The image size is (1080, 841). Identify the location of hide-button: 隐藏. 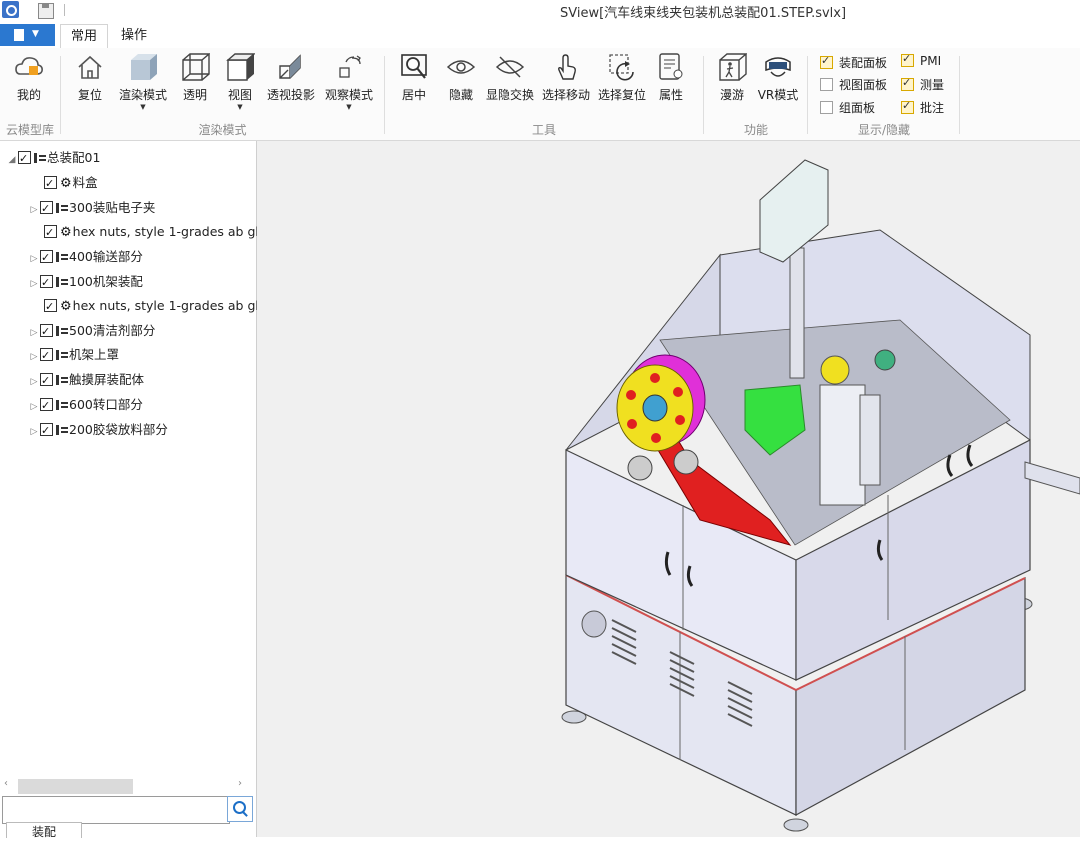
(461, 77).